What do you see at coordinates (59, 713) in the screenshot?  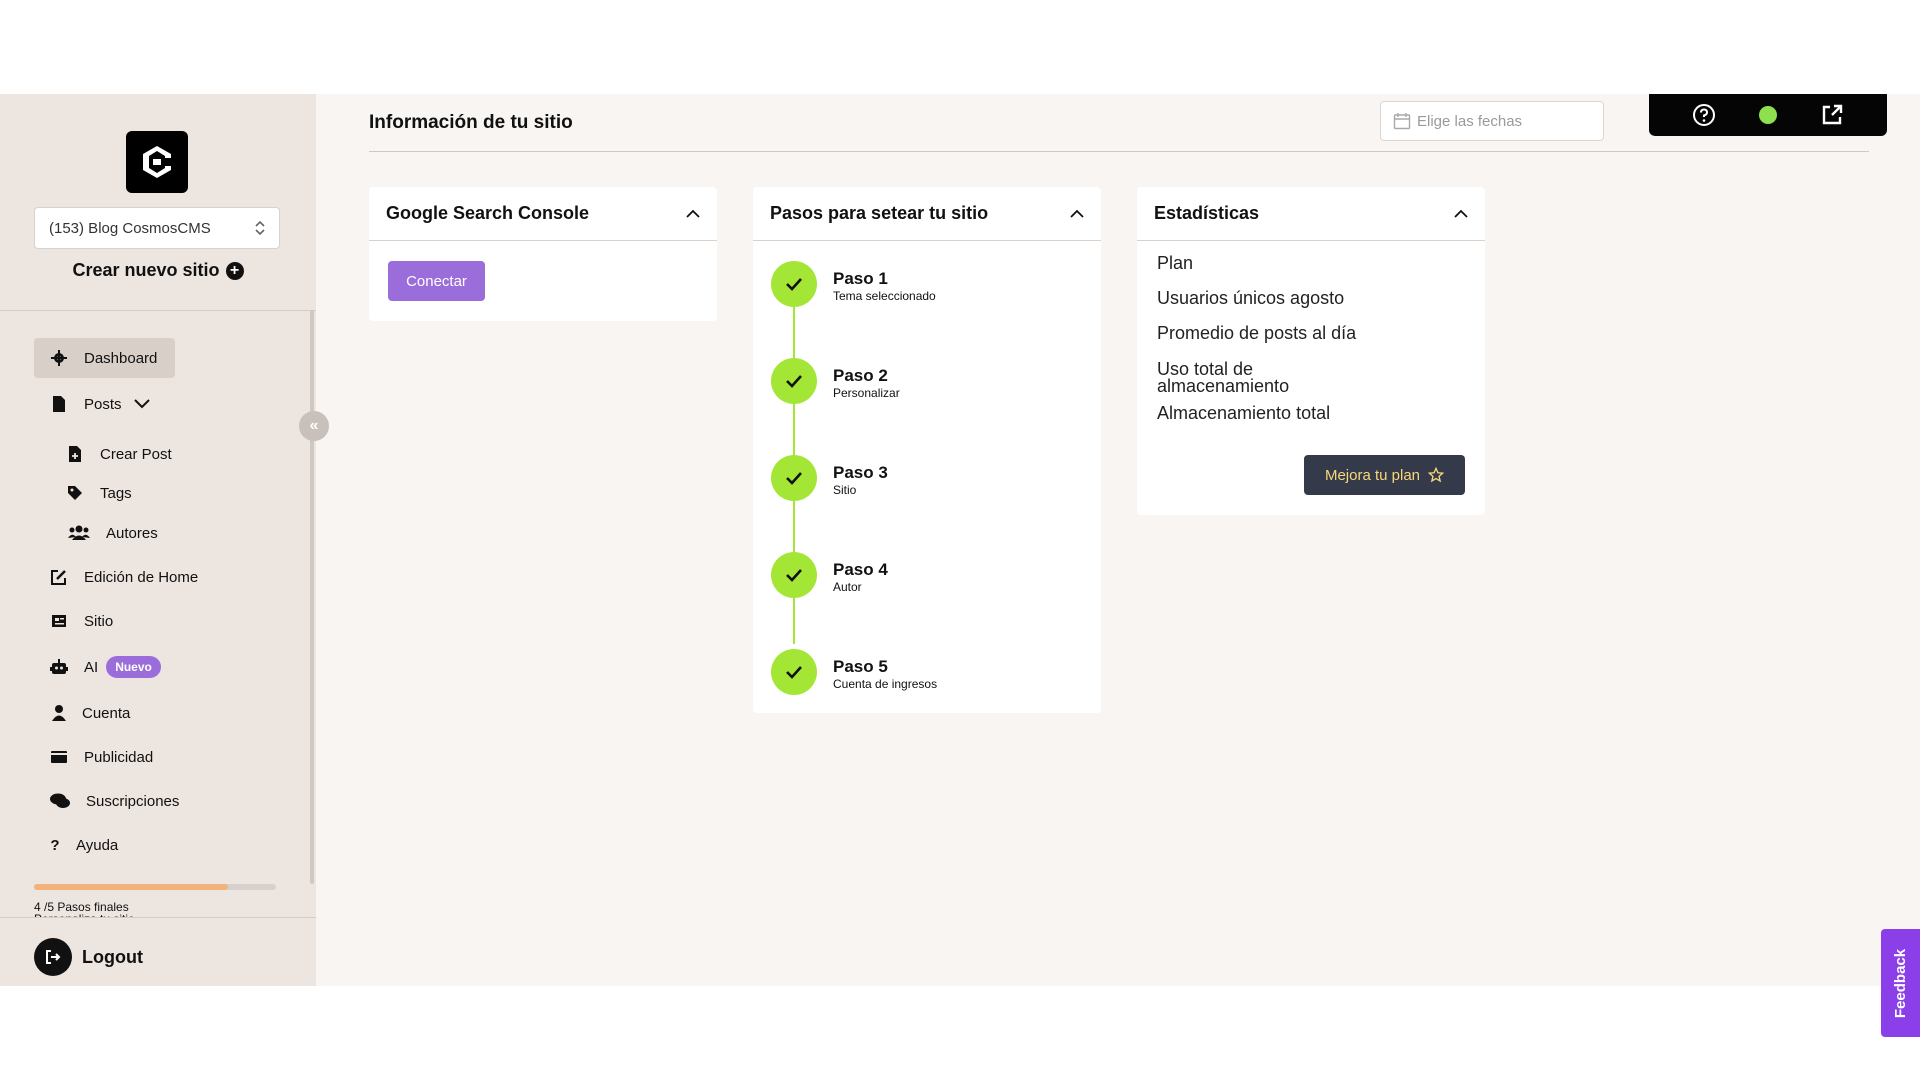 I see `user-icon` at bounding box center [59, 713].